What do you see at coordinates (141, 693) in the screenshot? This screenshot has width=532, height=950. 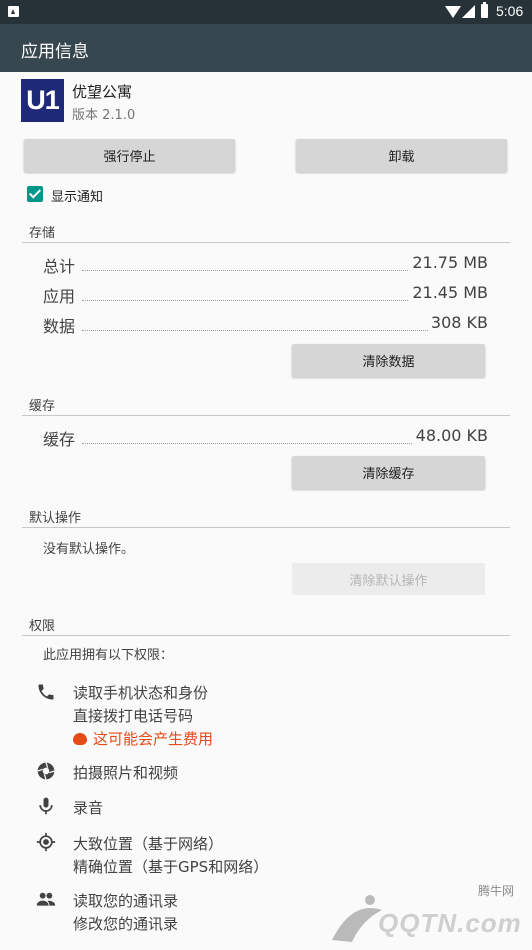 I see `permission-item: 读取手机状态和身份` at bounding box center [141, 693].